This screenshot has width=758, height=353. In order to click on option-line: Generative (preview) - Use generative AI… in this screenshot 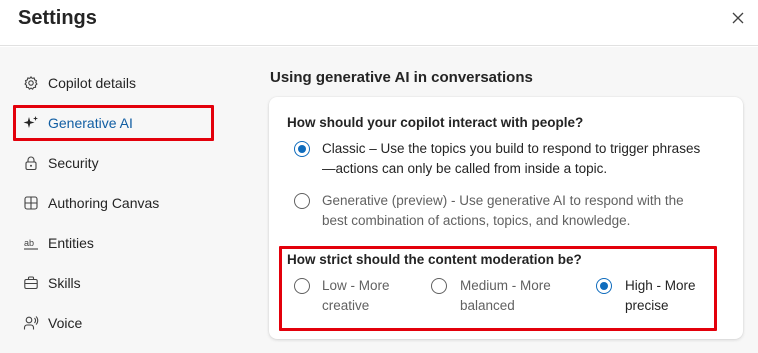, I will do `click(503, 200)`.